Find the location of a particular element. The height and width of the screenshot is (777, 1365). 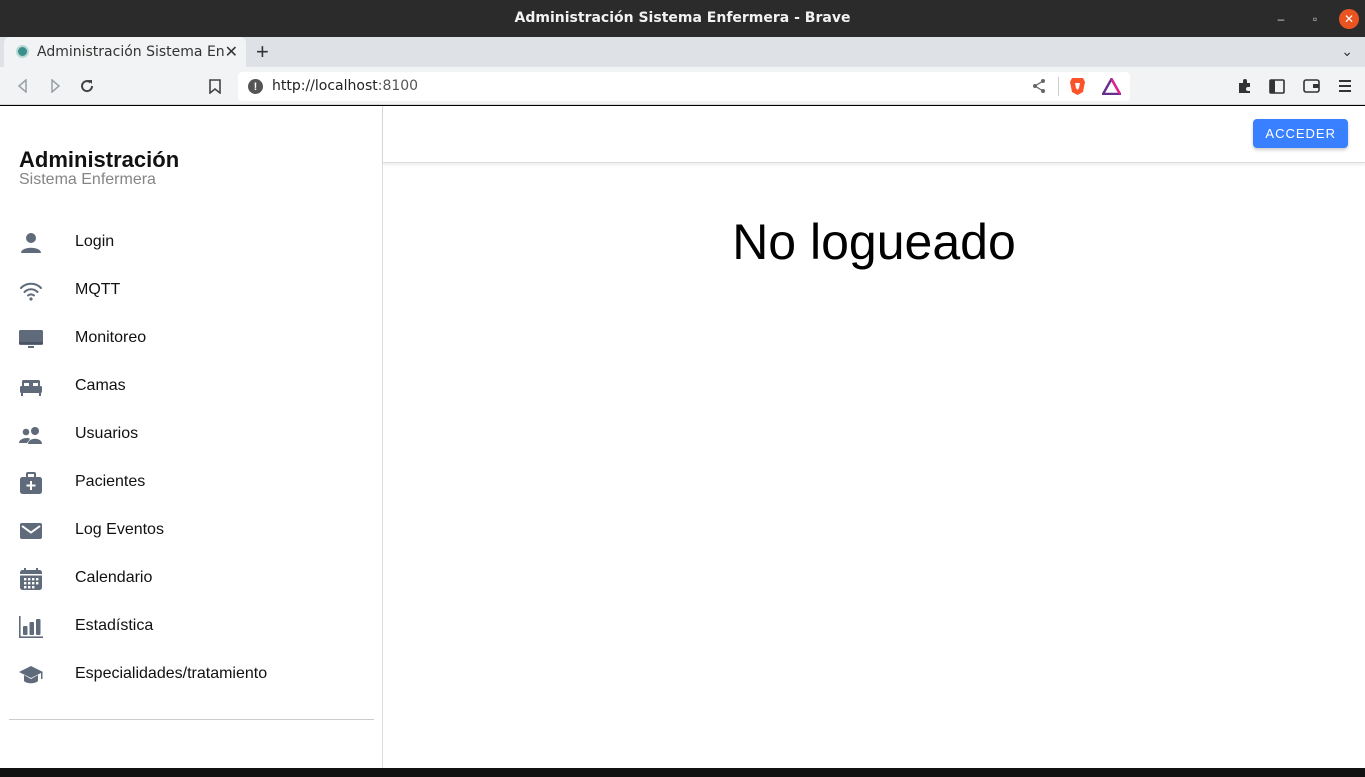

address-bar: ! http://localhost:8100 is located at coordinates (684, 86).